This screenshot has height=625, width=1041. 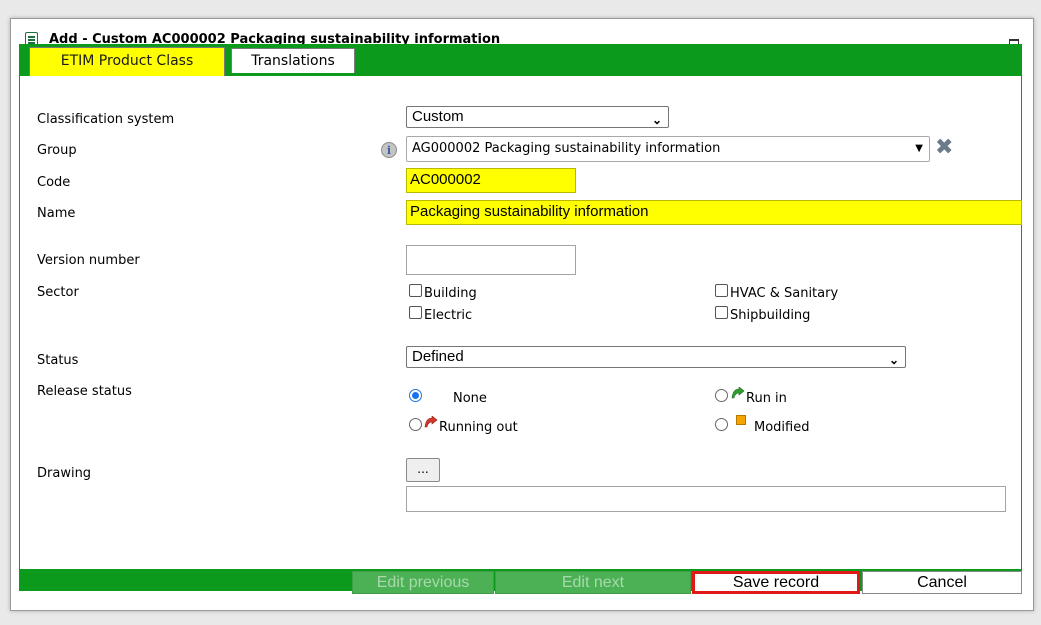 What do you see at coordinates (706, 499) in the screenshot?
I see `drawing-field` at bounding box center [706, 499].